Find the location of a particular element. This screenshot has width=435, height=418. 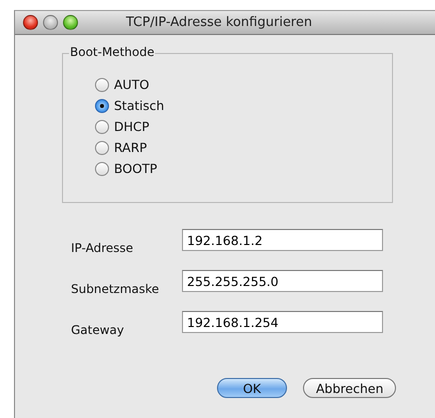

dialog-button: Abbrechen is located at coordinates (349, 388).